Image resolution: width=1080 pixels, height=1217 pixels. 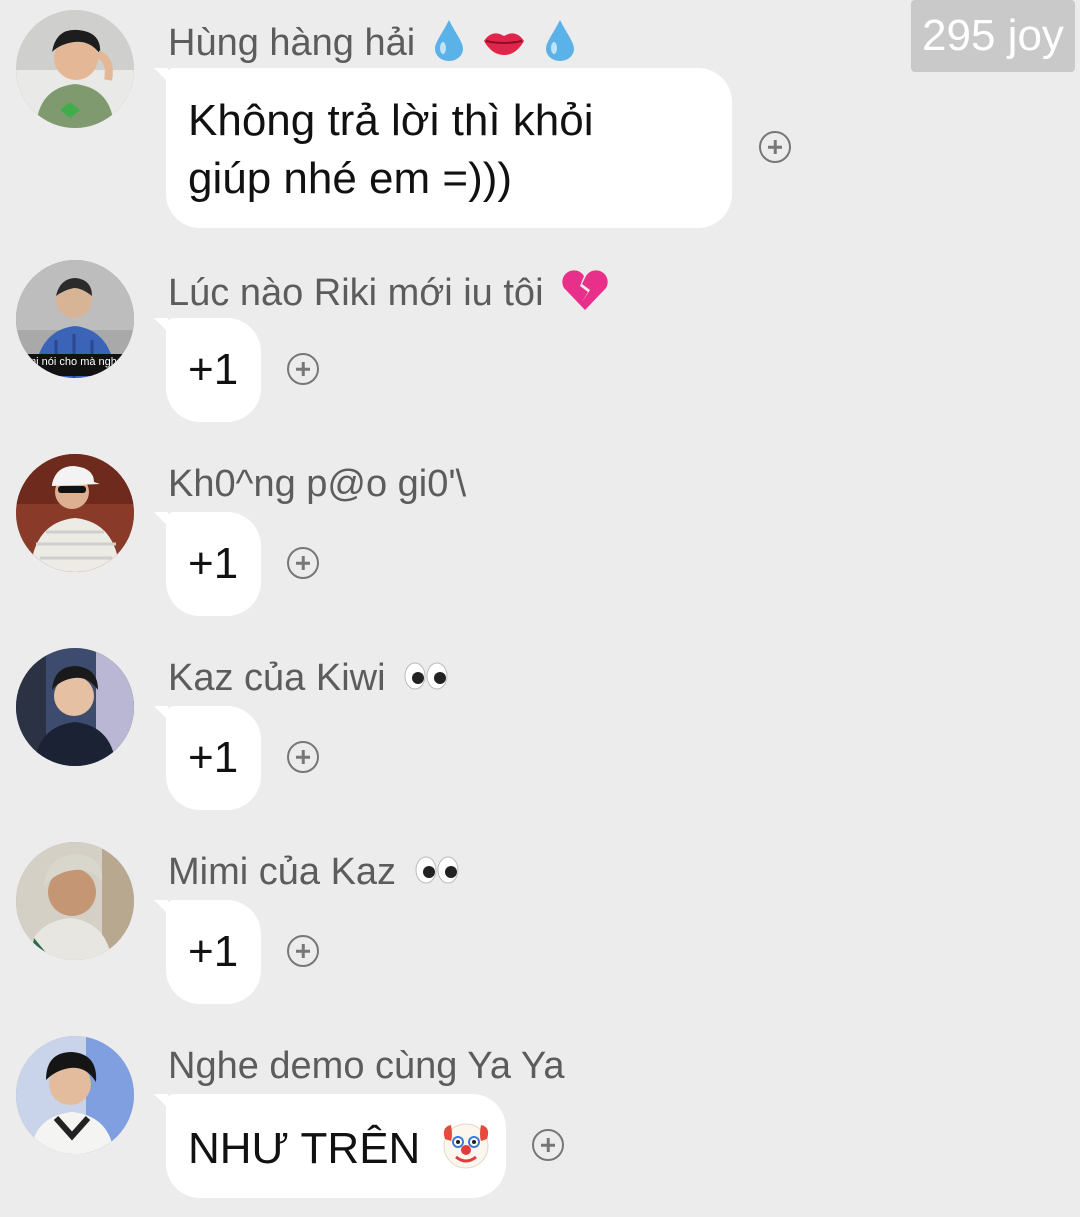 What do you see at coordinates (389, 295) in the screenshot?
I see `sender-name: Lúc nào Riki mới iu tôi` at bounding box center [389, 295].